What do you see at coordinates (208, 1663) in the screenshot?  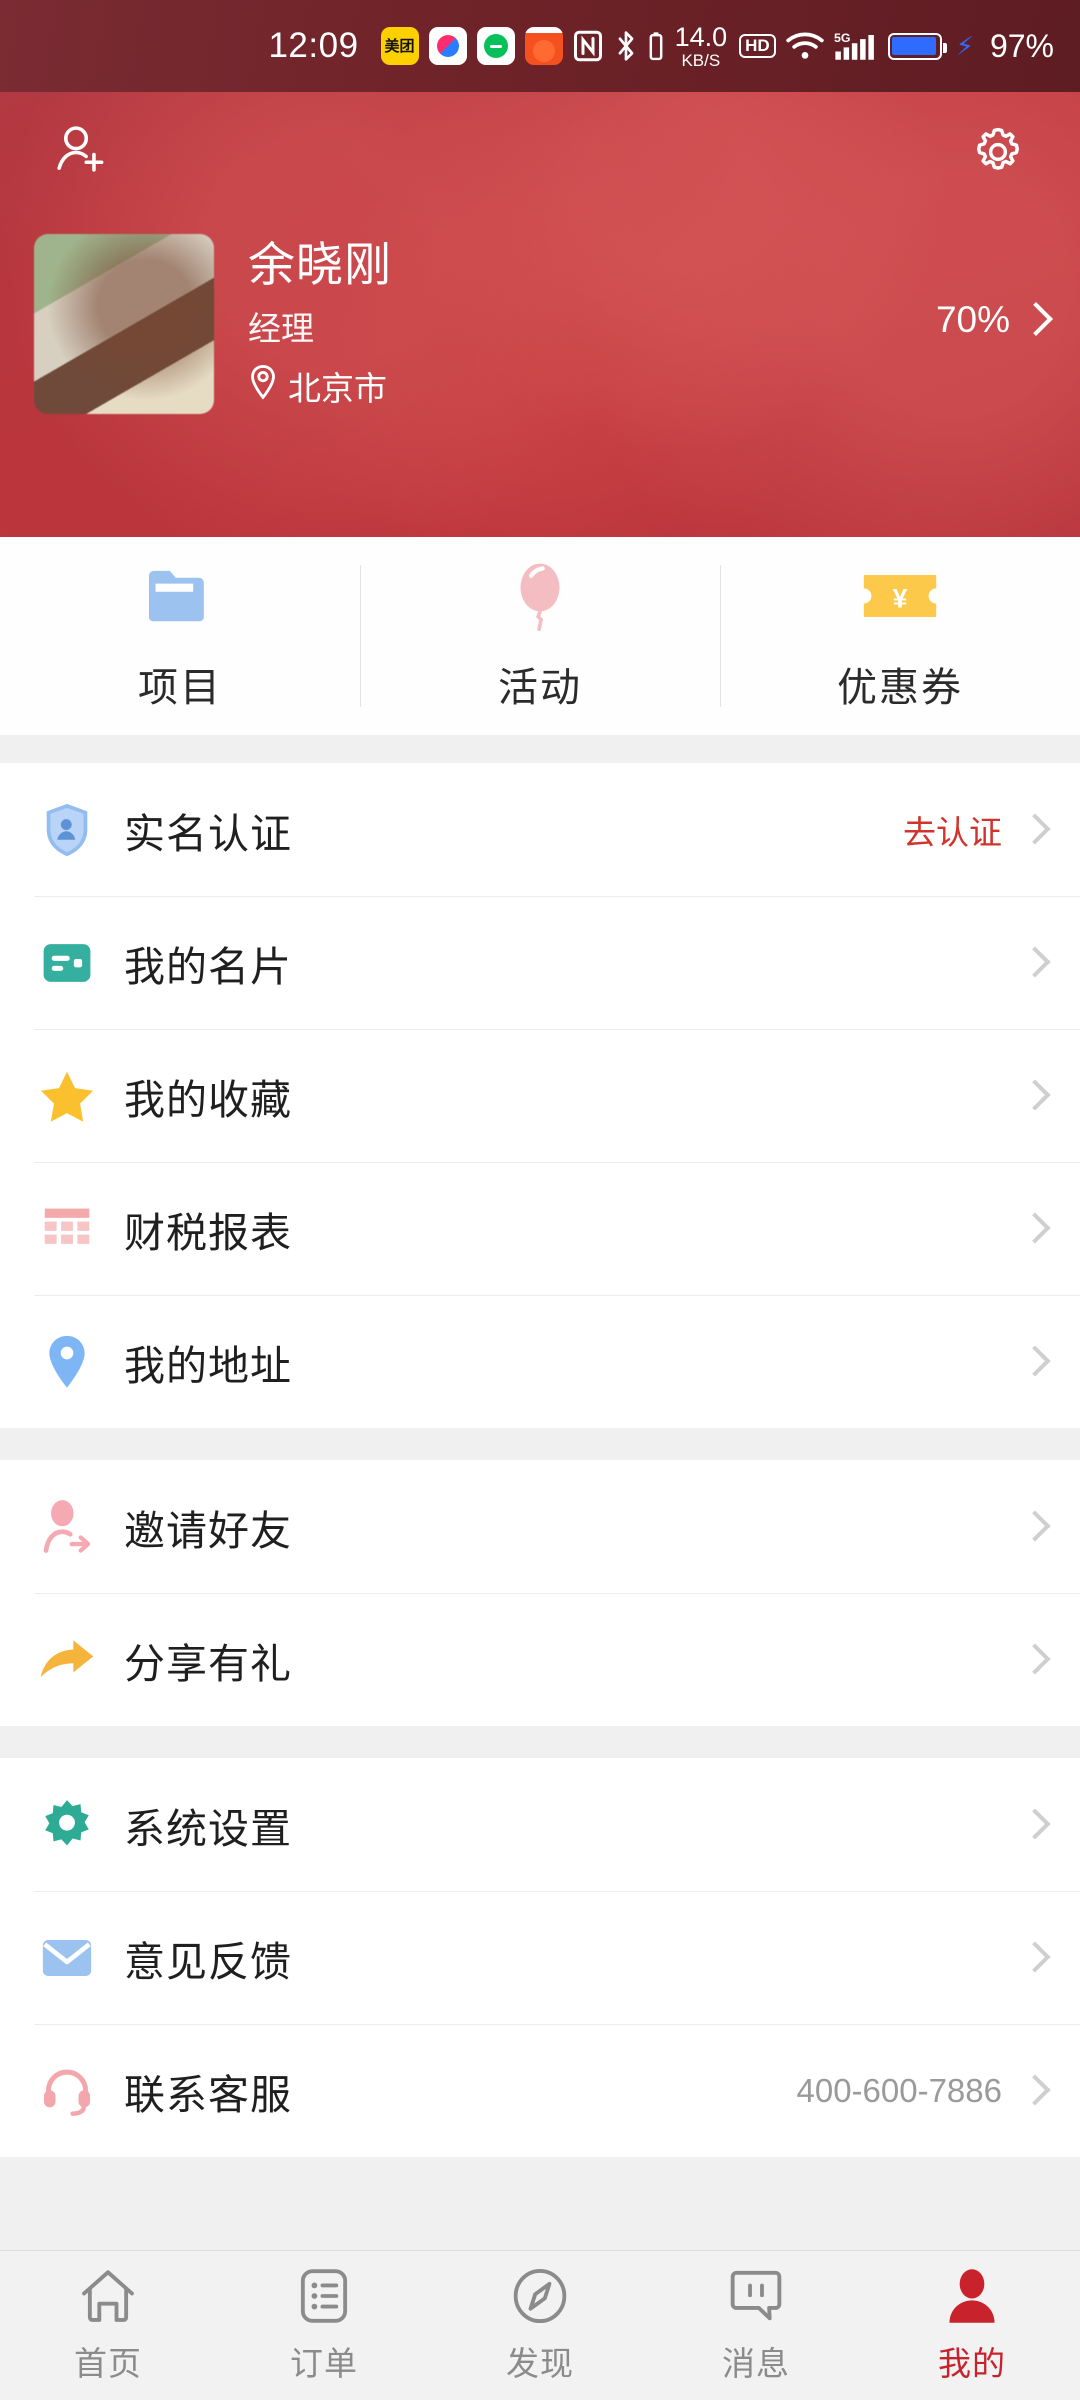 I see `menu-item-label: 分享有礼` at bounding box center [208, 1663].